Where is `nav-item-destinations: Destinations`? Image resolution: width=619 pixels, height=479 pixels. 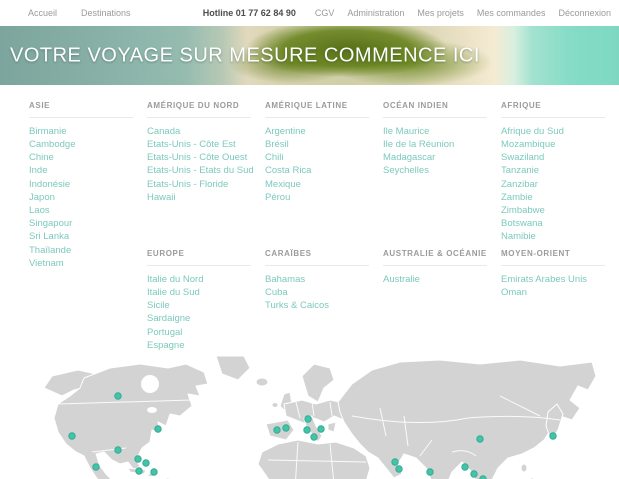
nav-item-destinations: Destinations is located at coordinates (106, 13).